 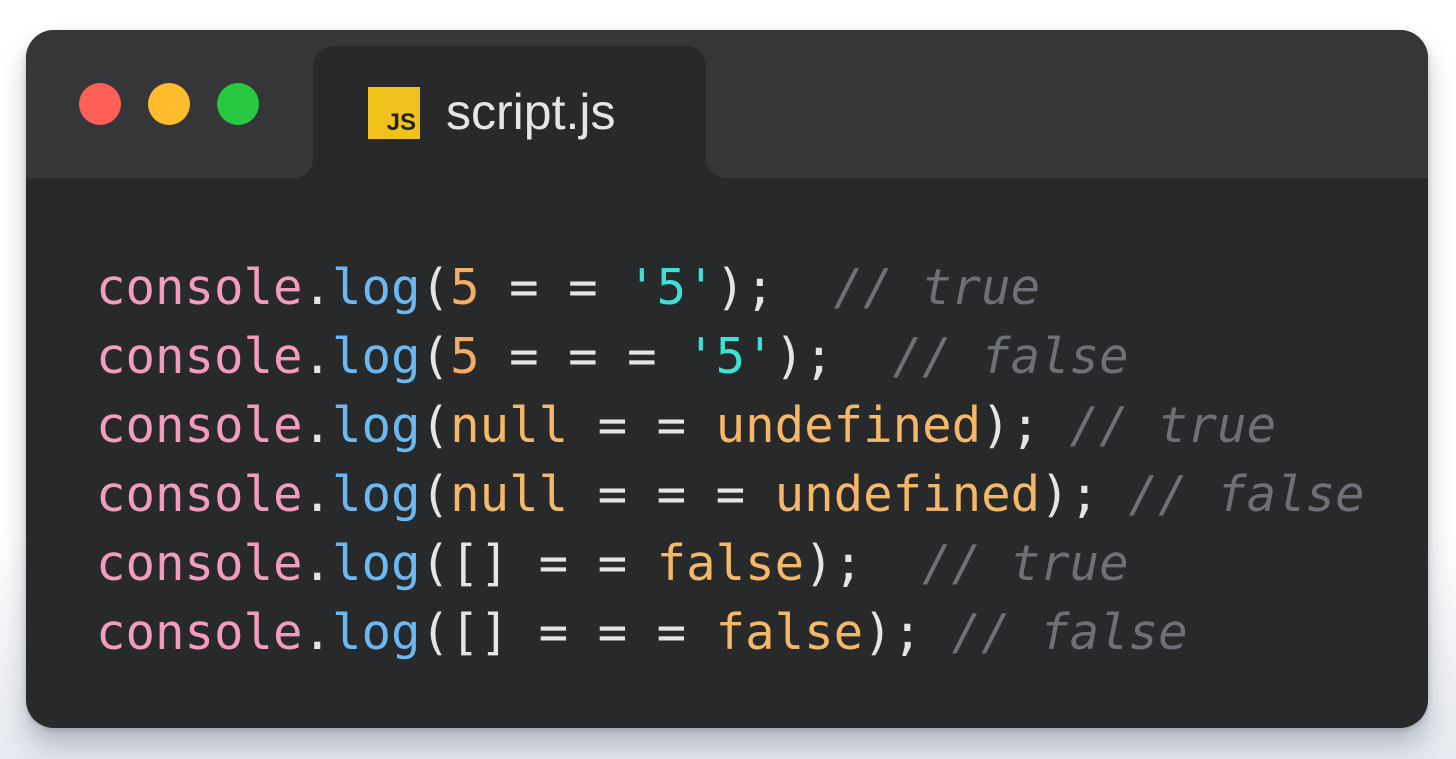 What do you see at coordinates (238, 104) in the screenshot?
I see `maximize-button` at bounding box center [238, 104].